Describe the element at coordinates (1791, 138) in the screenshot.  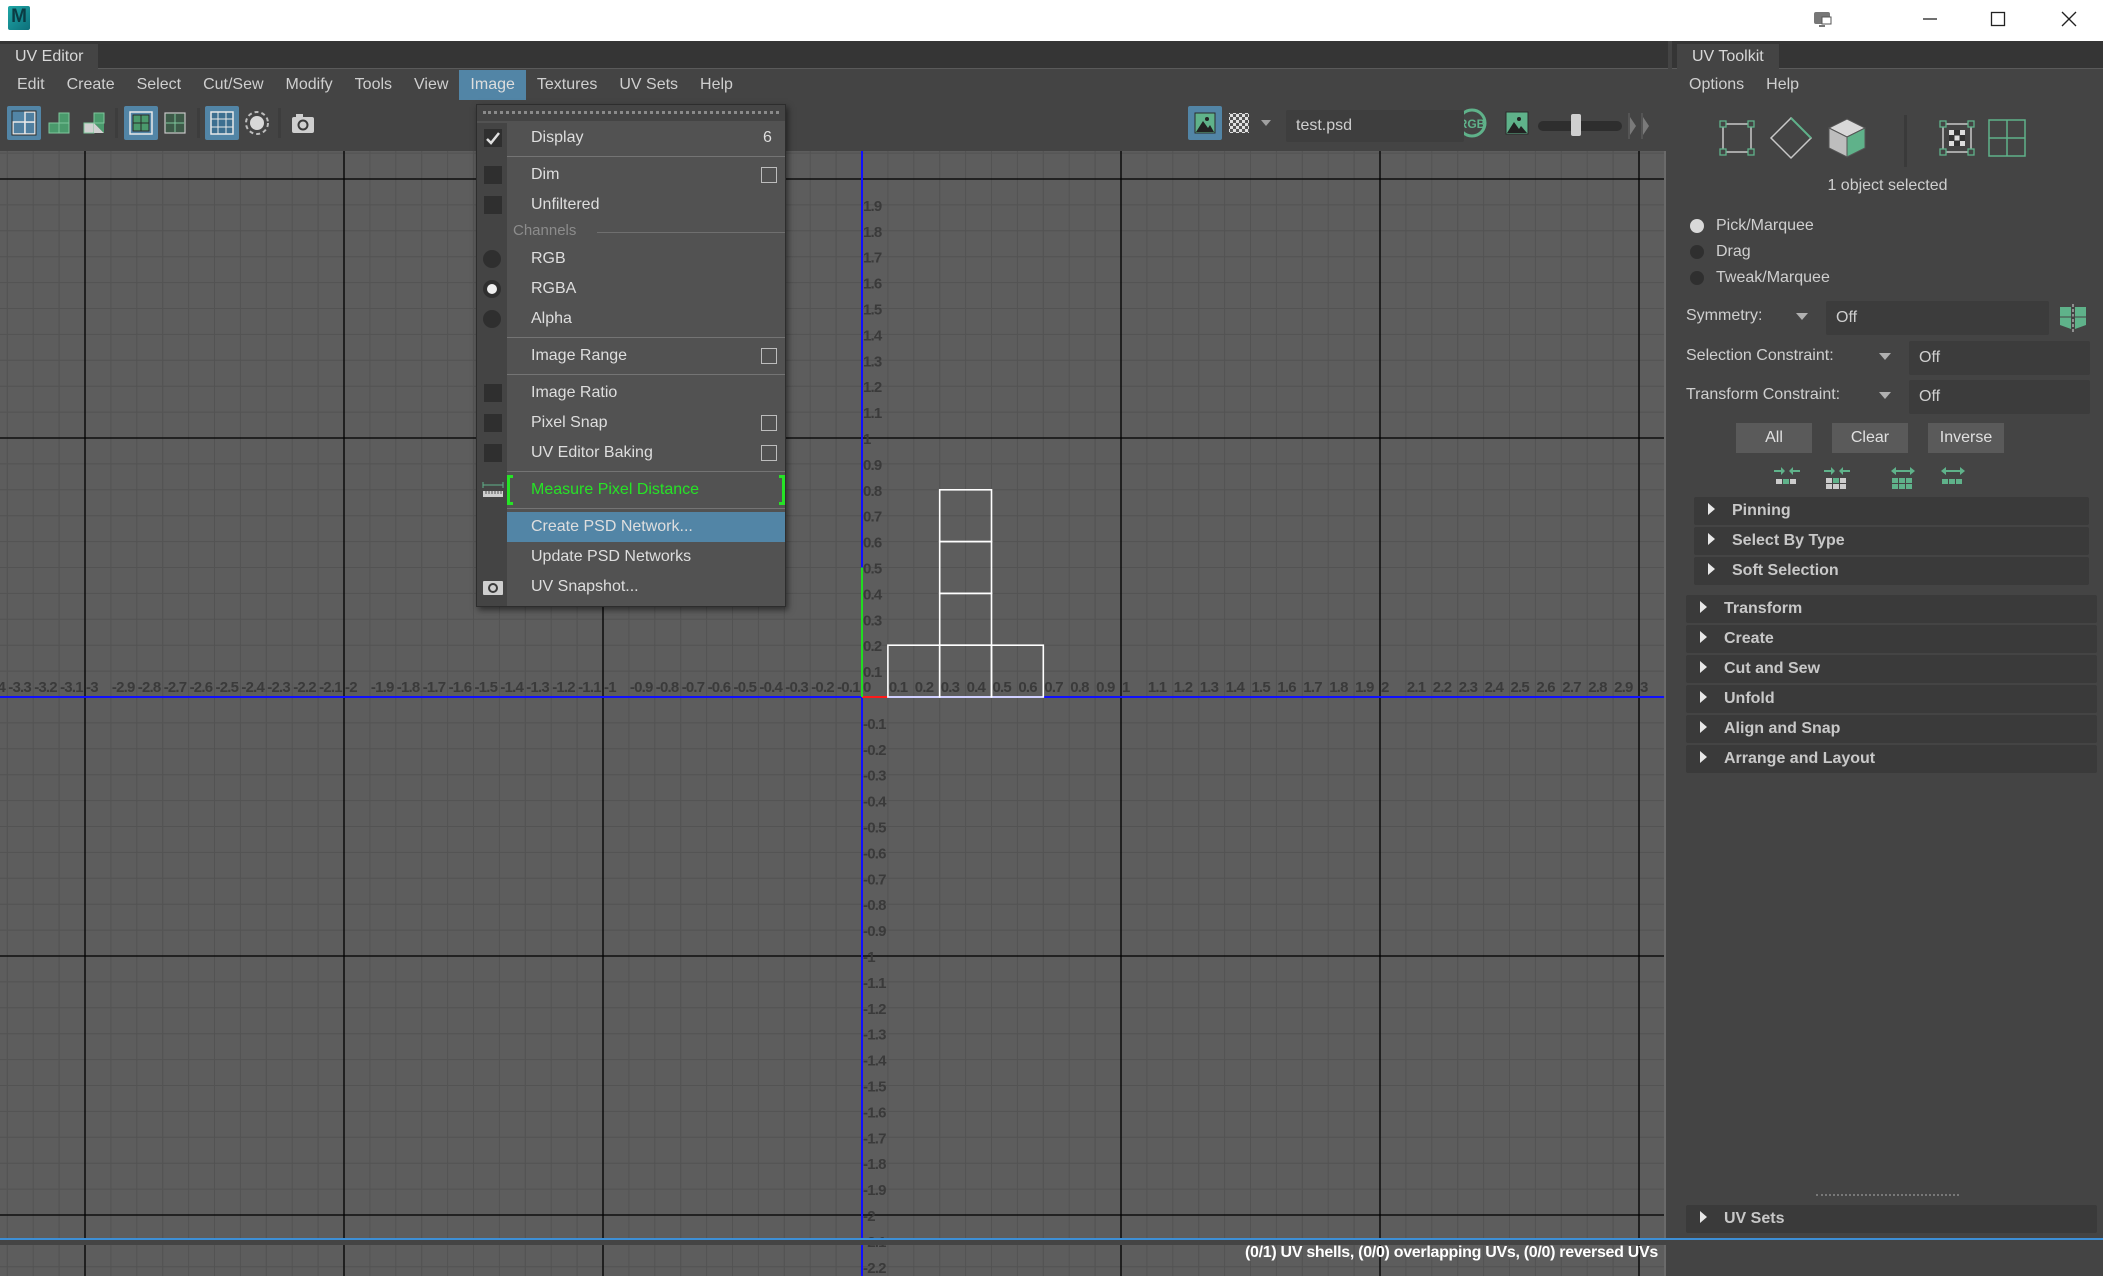
I see `edge-mode-icon` at that location.